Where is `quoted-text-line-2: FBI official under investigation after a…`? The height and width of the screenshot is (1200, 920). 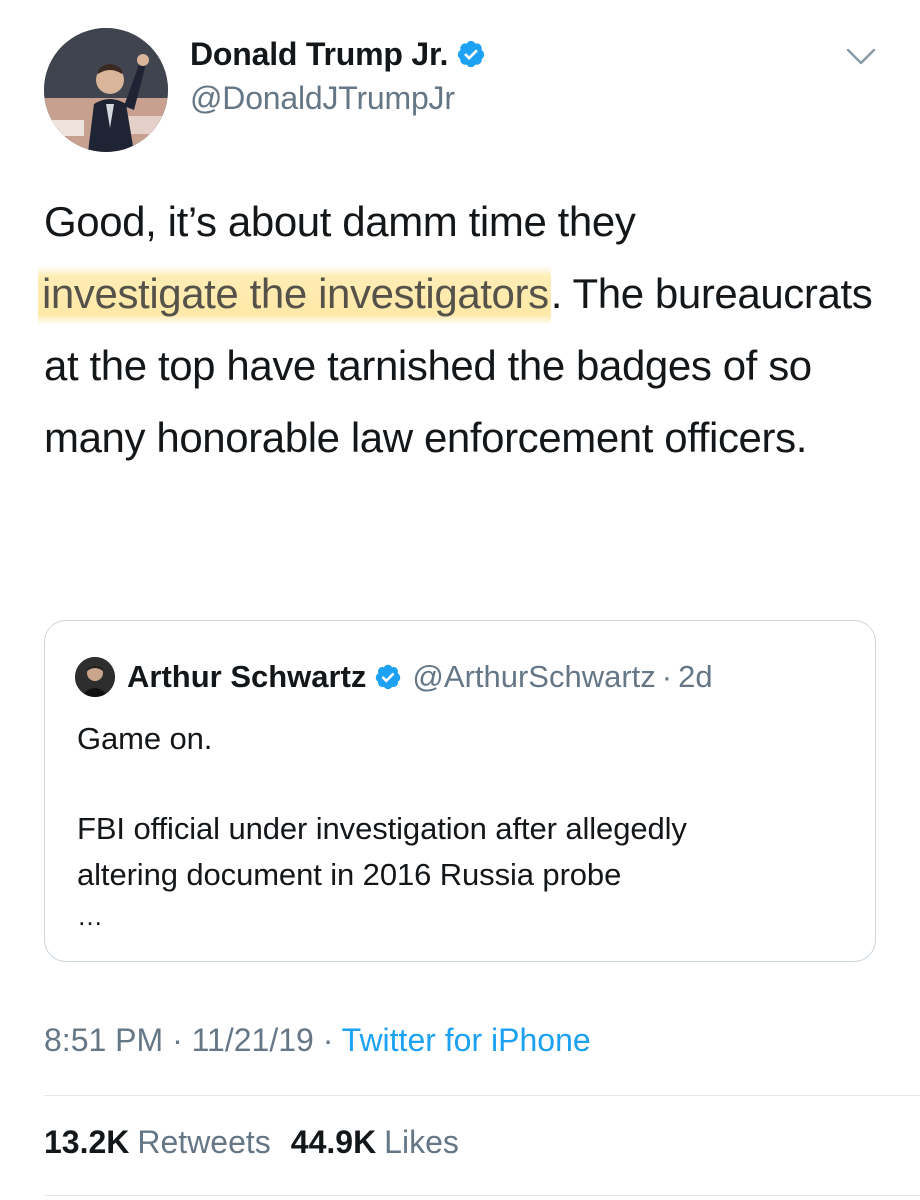 quoted-text-line-2: FBI official under investigation after a… is located at coordinates (382, 828).